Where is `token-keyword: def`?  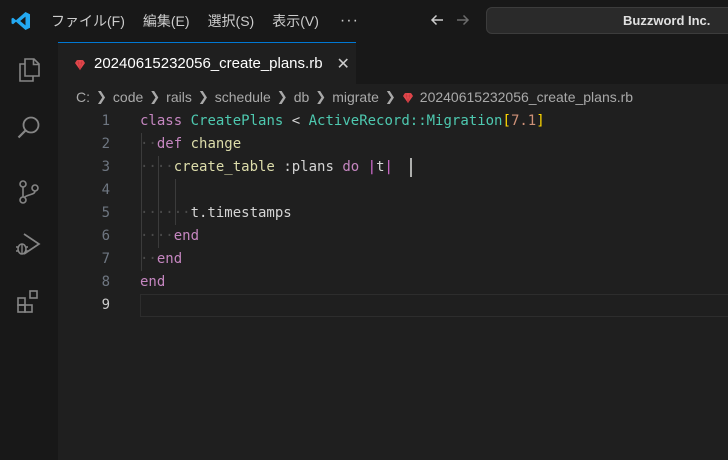 token-keyword: def is located at coordinates (169, 144).